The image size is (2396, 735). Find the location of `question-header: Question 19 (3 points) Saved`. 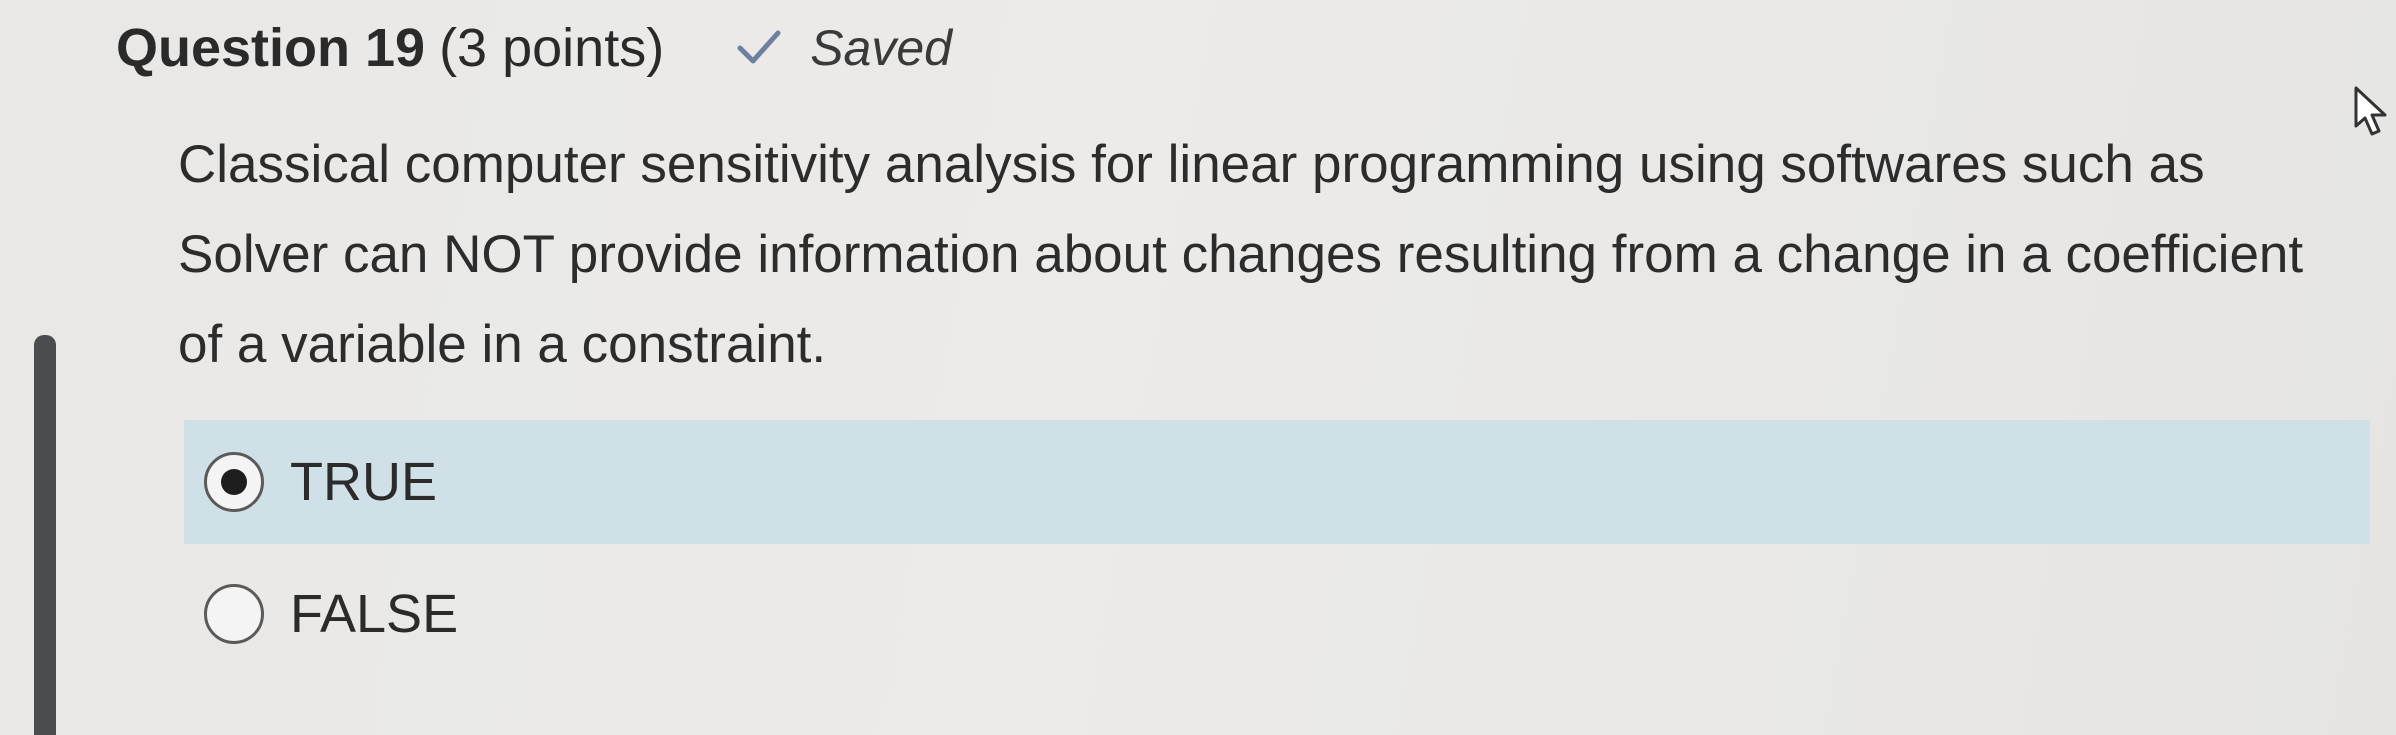

question-header: Question 19 (3 points) Saved is located at coordinates (534, 48).